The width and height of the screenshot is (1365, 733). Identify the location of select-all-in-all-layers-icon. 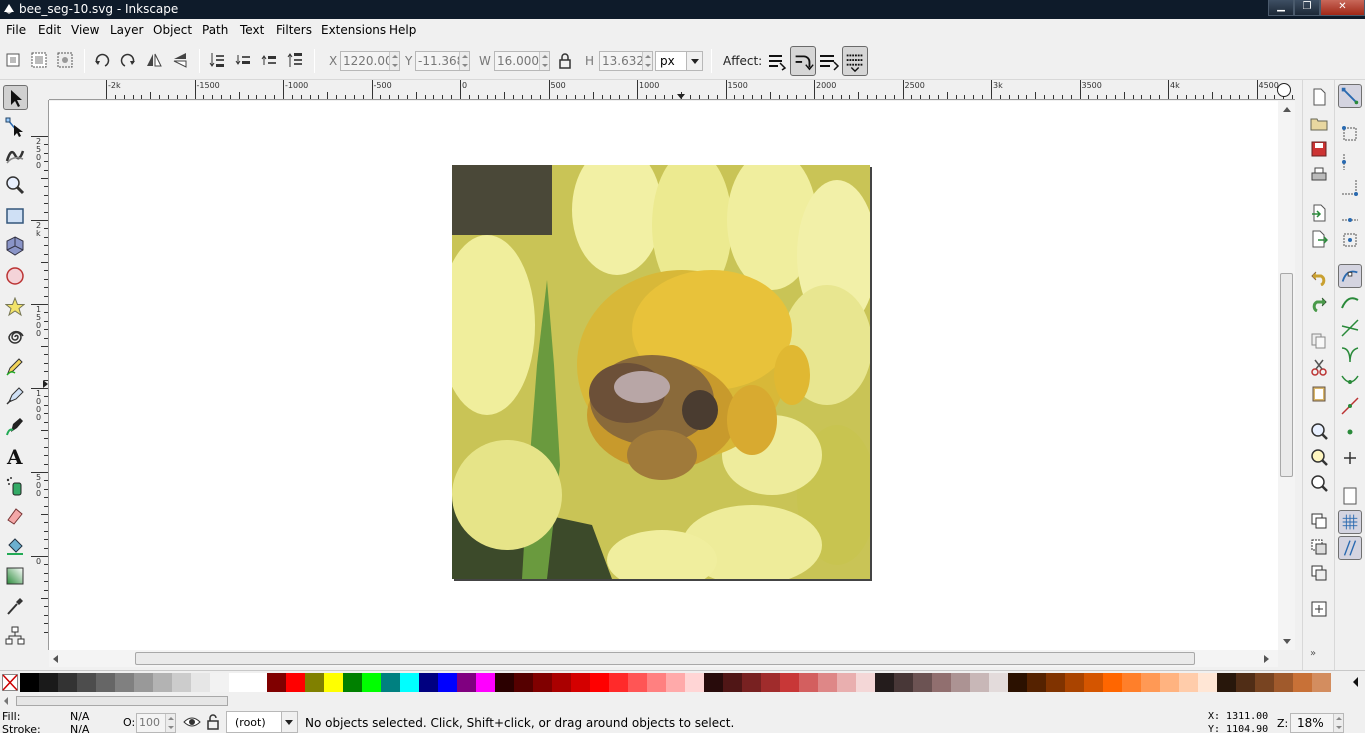
(39, 60).